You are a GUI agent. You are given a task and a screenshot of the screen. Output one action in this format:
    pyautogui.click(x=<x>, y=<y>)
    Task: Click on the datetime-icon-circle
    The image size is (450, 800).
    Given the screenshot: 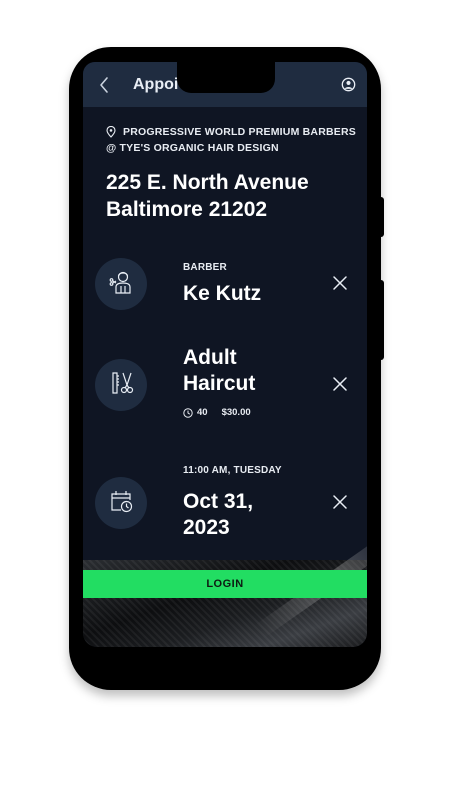 What is the action you would take?
    pyautogui.click(x=121, y=503)
    